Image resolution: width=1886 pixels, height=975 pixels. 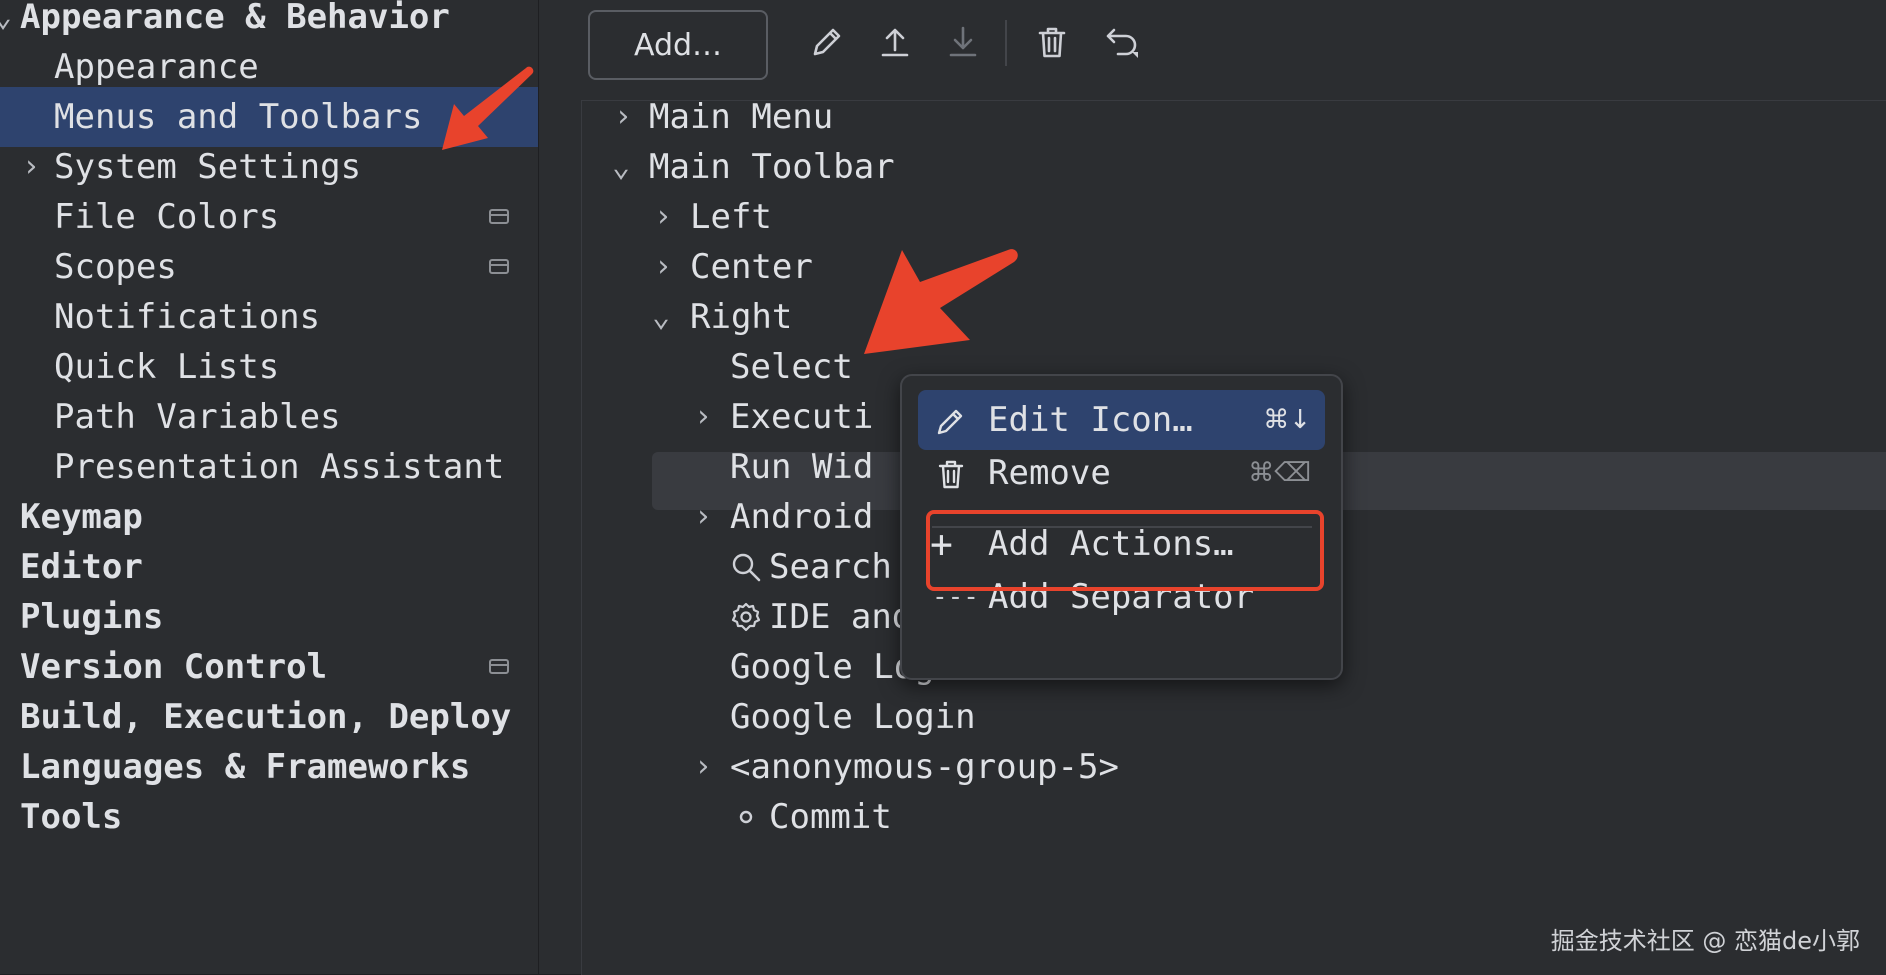 What do you see at coordinates (1052, 42) in the screenshot?
I see `delete-icon` at bounding box center [1052, 42].